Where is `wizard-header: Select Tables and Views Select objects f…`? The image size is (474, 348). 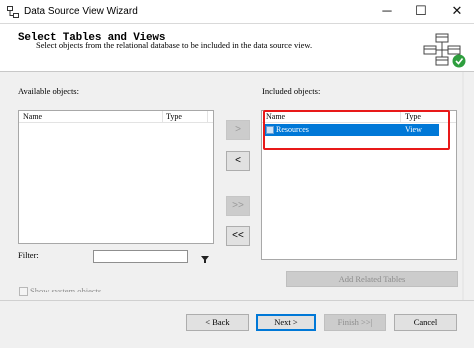
wizard-header: Select Tables and Views Select objects f… is located at coordinates (237, 48).